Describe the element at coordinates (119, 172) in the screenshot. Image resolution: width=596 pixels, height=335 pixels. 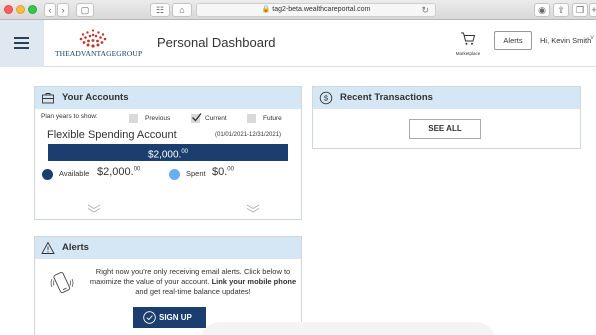
I see `available-amount: $2,000.00` at that location.